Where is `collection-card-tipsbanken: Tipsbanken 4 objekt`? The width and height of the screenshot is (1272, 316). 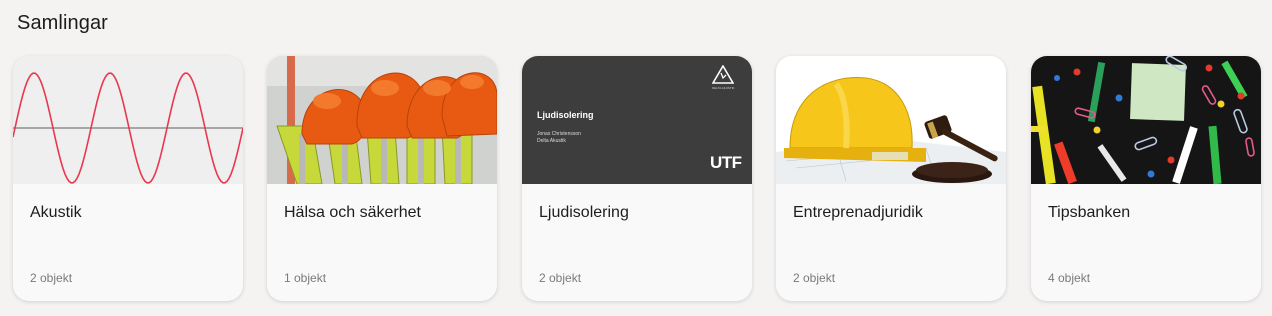
collection-card-tipsbanken: Tipsbanken 4 objekt is located at coordinates (1146, 178).